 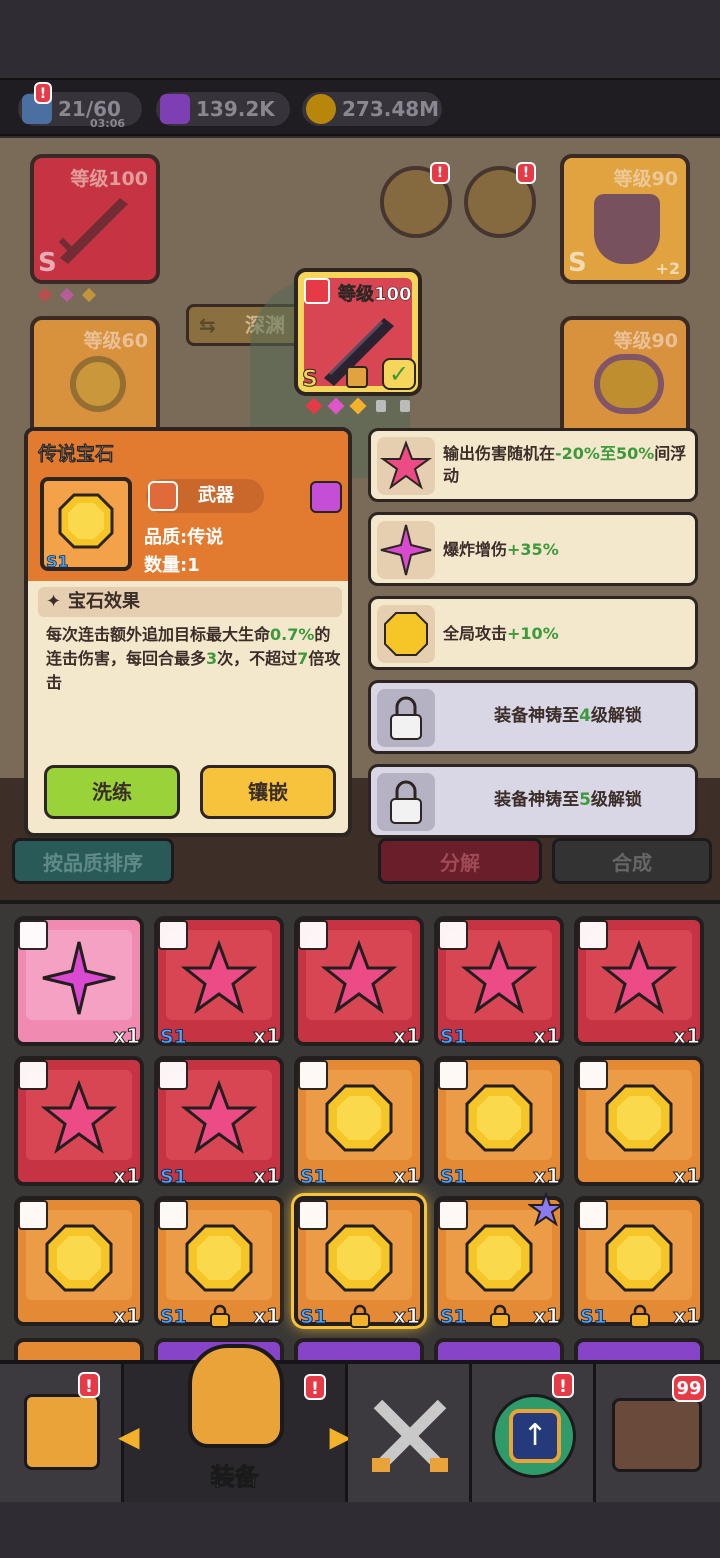 I want to click on stat-2-value: +10%, so click(x=533, y=633).